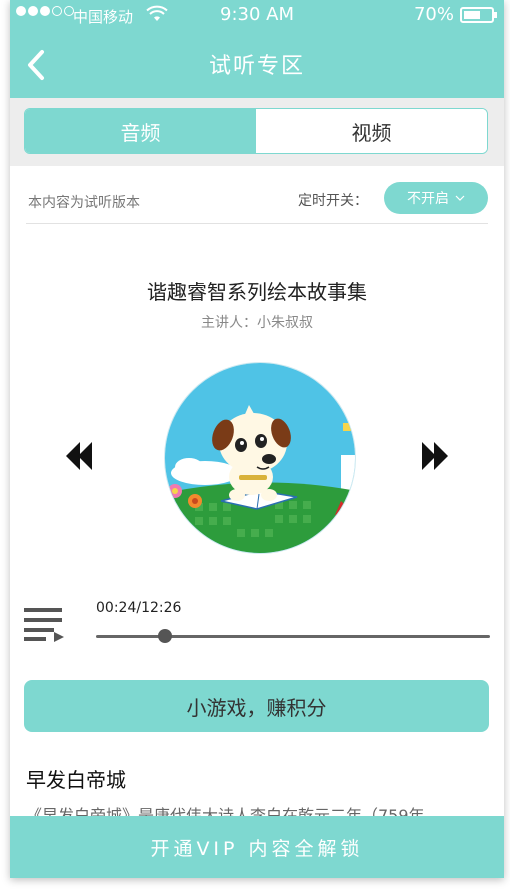 The height and width of the screenshot is (894, 510). Describe the element at coordinates (84, 203) in the screenshot. I see `trial-note: 本内容为试听版本` at that location.